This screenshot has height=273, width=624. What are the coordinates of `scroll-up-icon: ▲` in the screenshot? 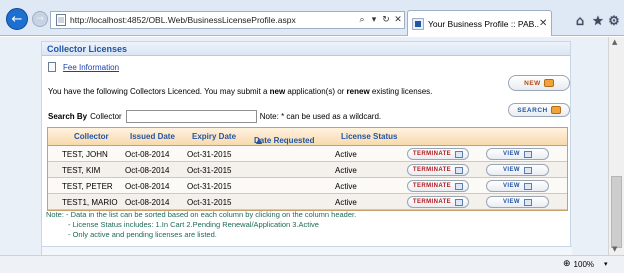 It's located at (614, 42).